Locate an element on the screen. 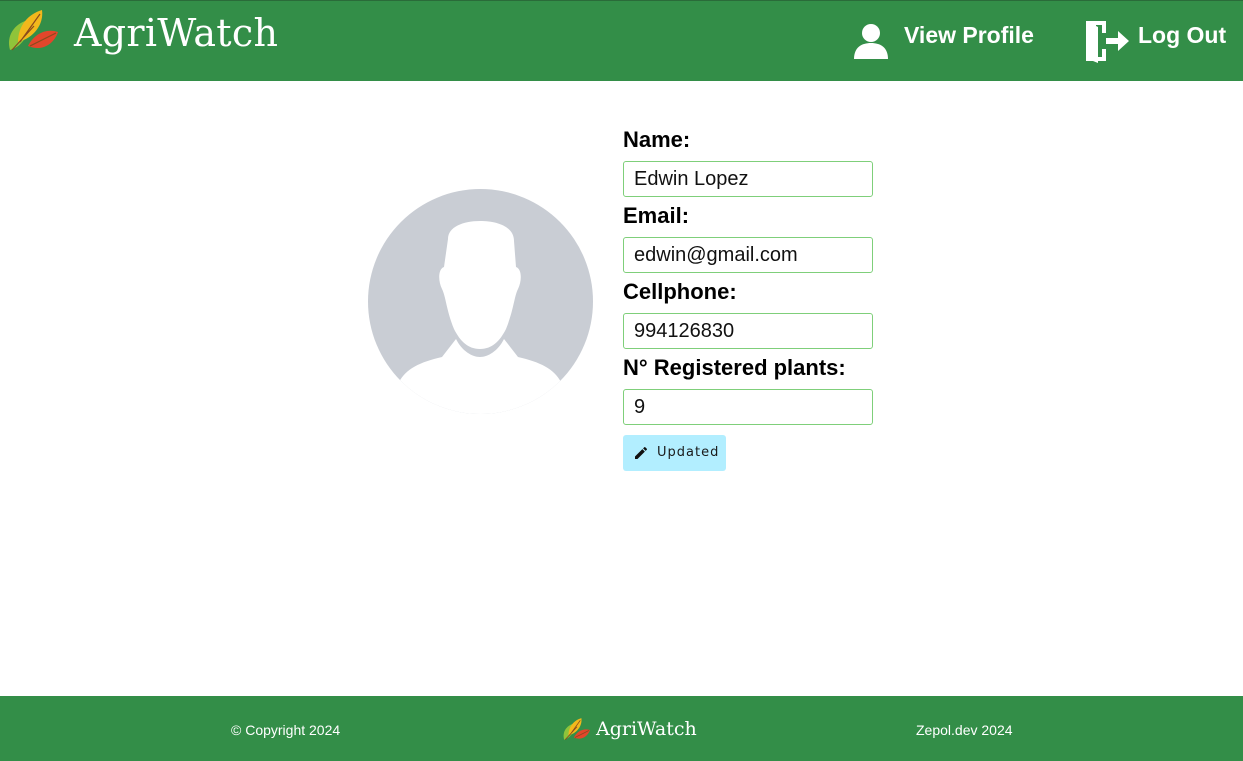  pencil-icon is located at coordinates (641, 452).